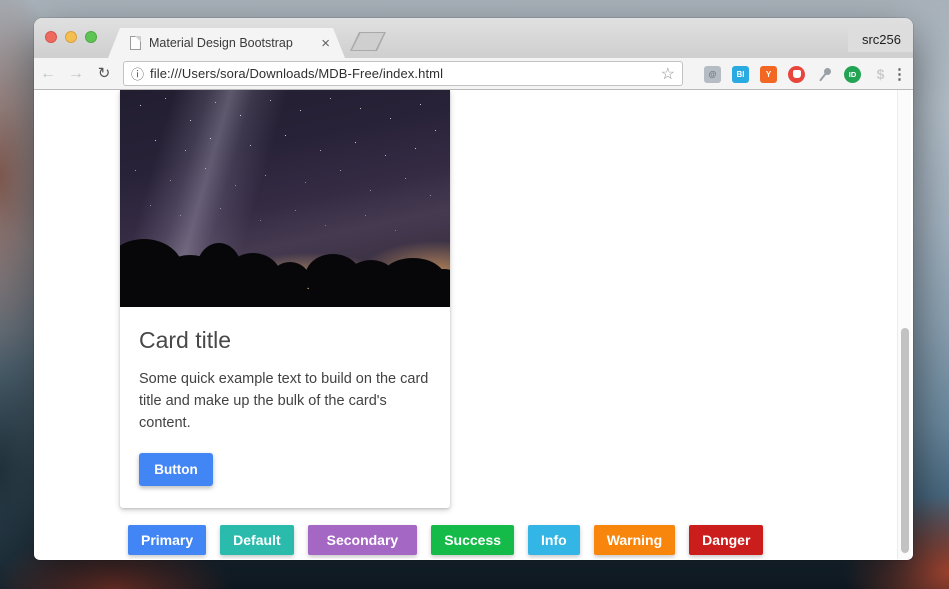  I want to click on id-green-icon: ID, so click(852, 74).